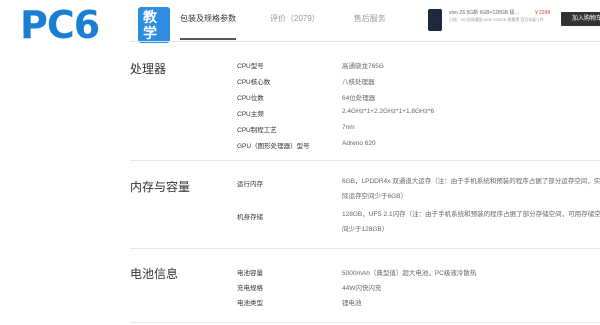 The height and width of the screenshot is (325, 600). I want to click on tab-reviews: 评价（2079）, so click(295, 20).